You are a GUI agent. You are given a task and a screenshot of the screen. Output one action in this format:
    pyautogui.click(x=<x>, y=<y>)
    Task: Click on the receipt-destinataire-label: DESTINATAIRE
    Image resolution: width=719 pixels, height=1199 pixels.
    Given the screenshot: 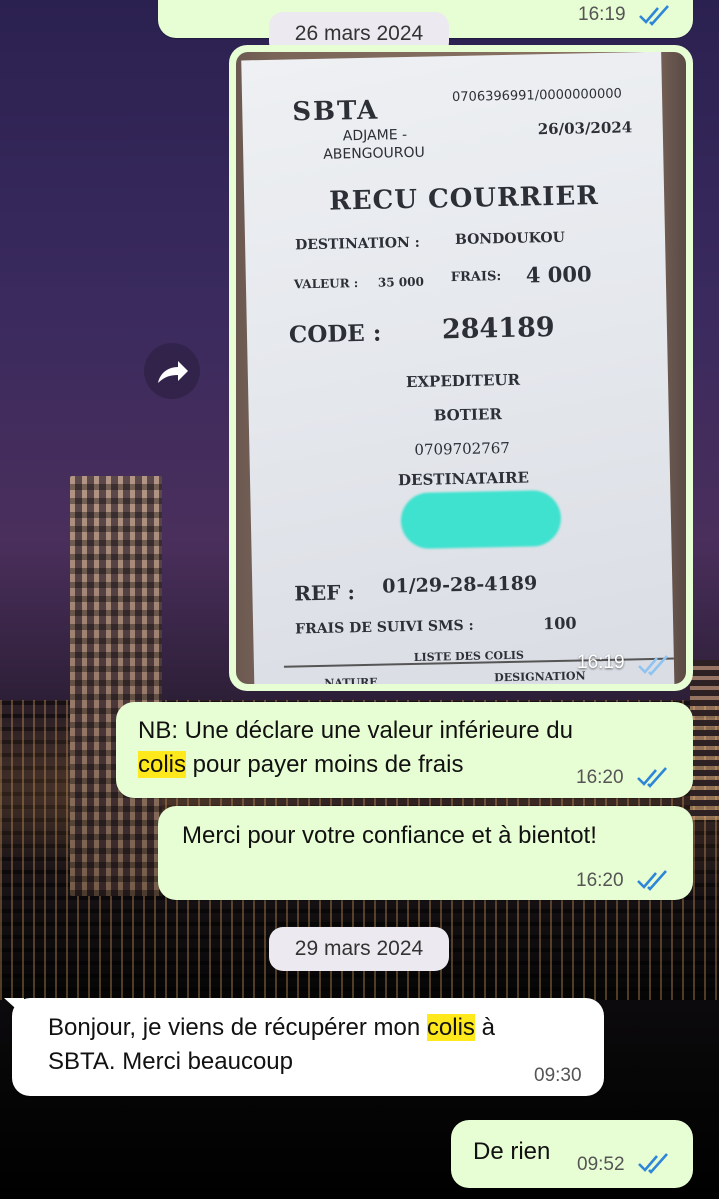 What is the action you would take?
    pyautogui.click(x=463, y=479)
    